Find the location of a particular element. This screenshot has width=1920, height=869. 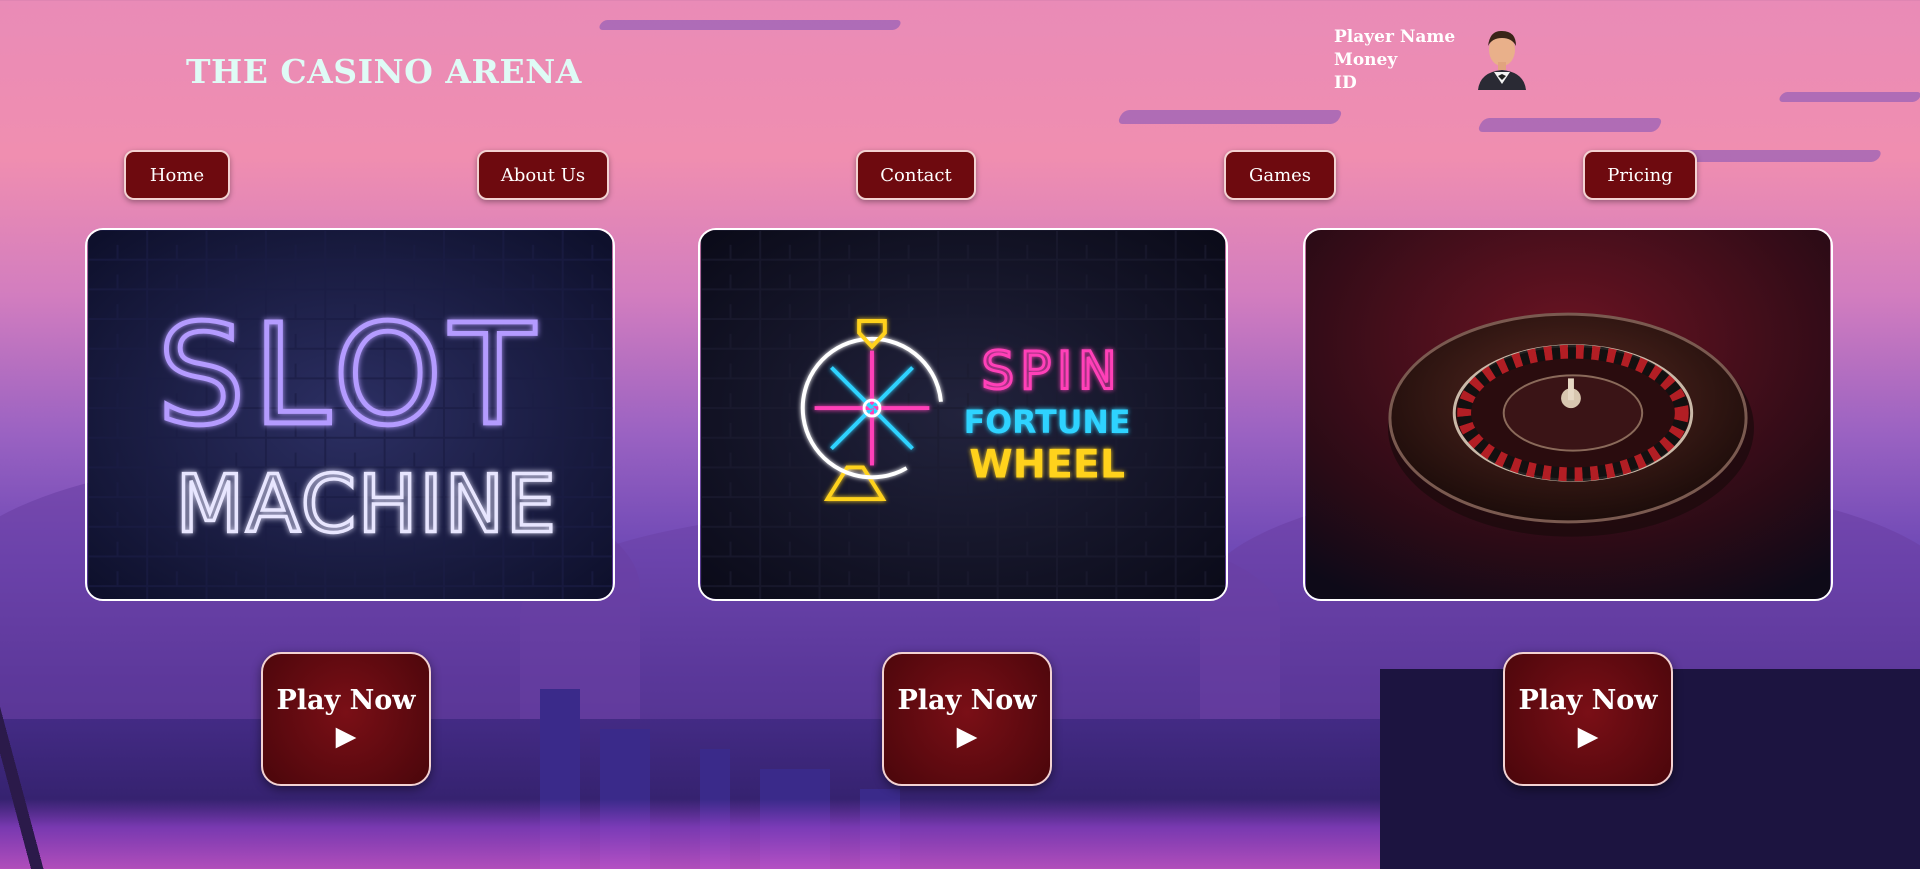

player-info: Player Name Money ID is located at coordinates (1394, 60).